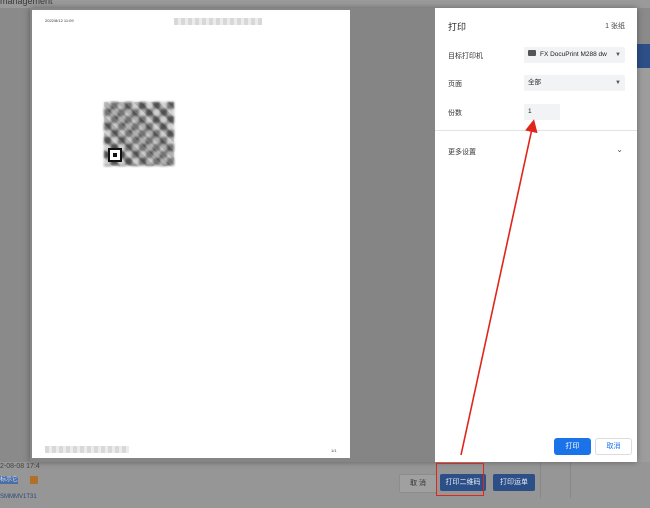 The image size is (650, 508). I want to click on destination-value: FX DocuPrint M288 dw, so click(573, 54).